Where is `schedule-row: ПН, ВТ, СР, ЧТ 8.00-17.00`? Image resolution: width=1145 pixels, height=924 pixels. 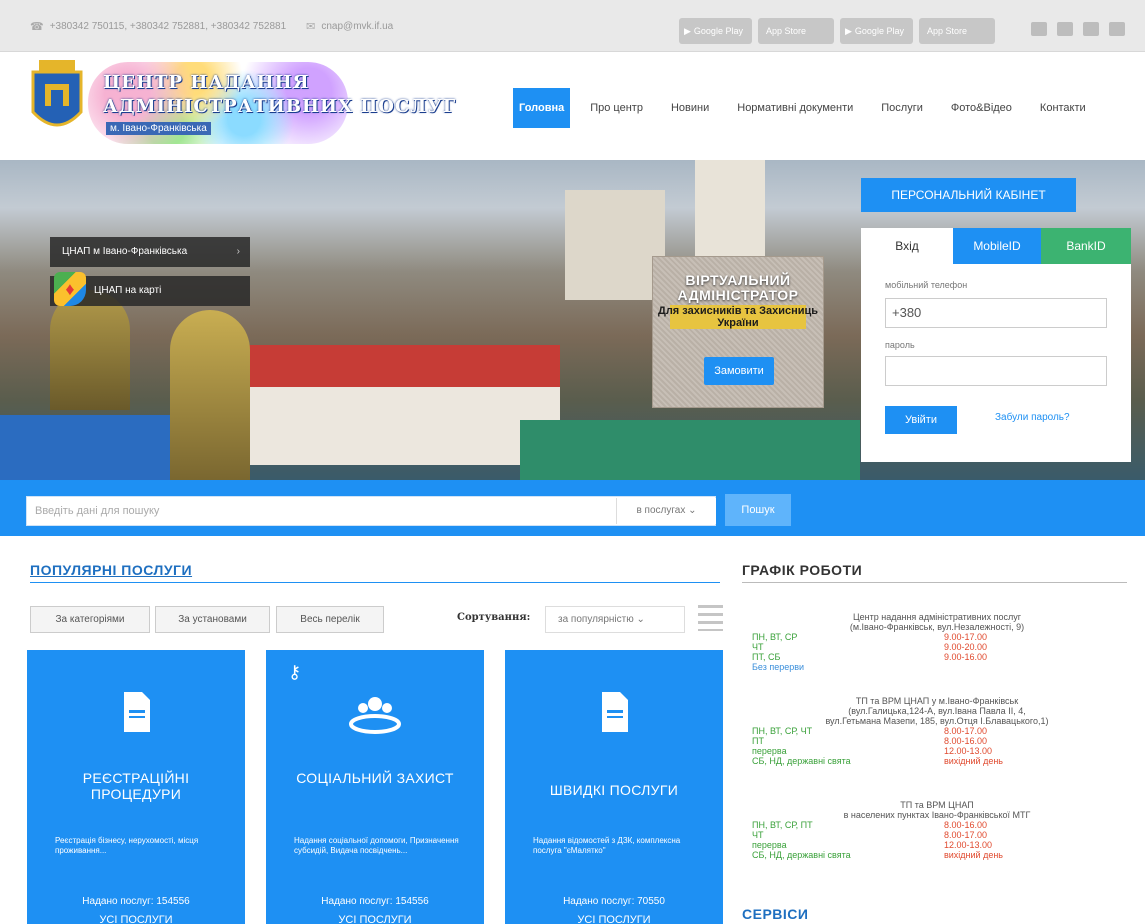 schedule-row: ПН, ВТ, СР, ЧТ 8.00-17.00 is located at coordinates (870, 731).